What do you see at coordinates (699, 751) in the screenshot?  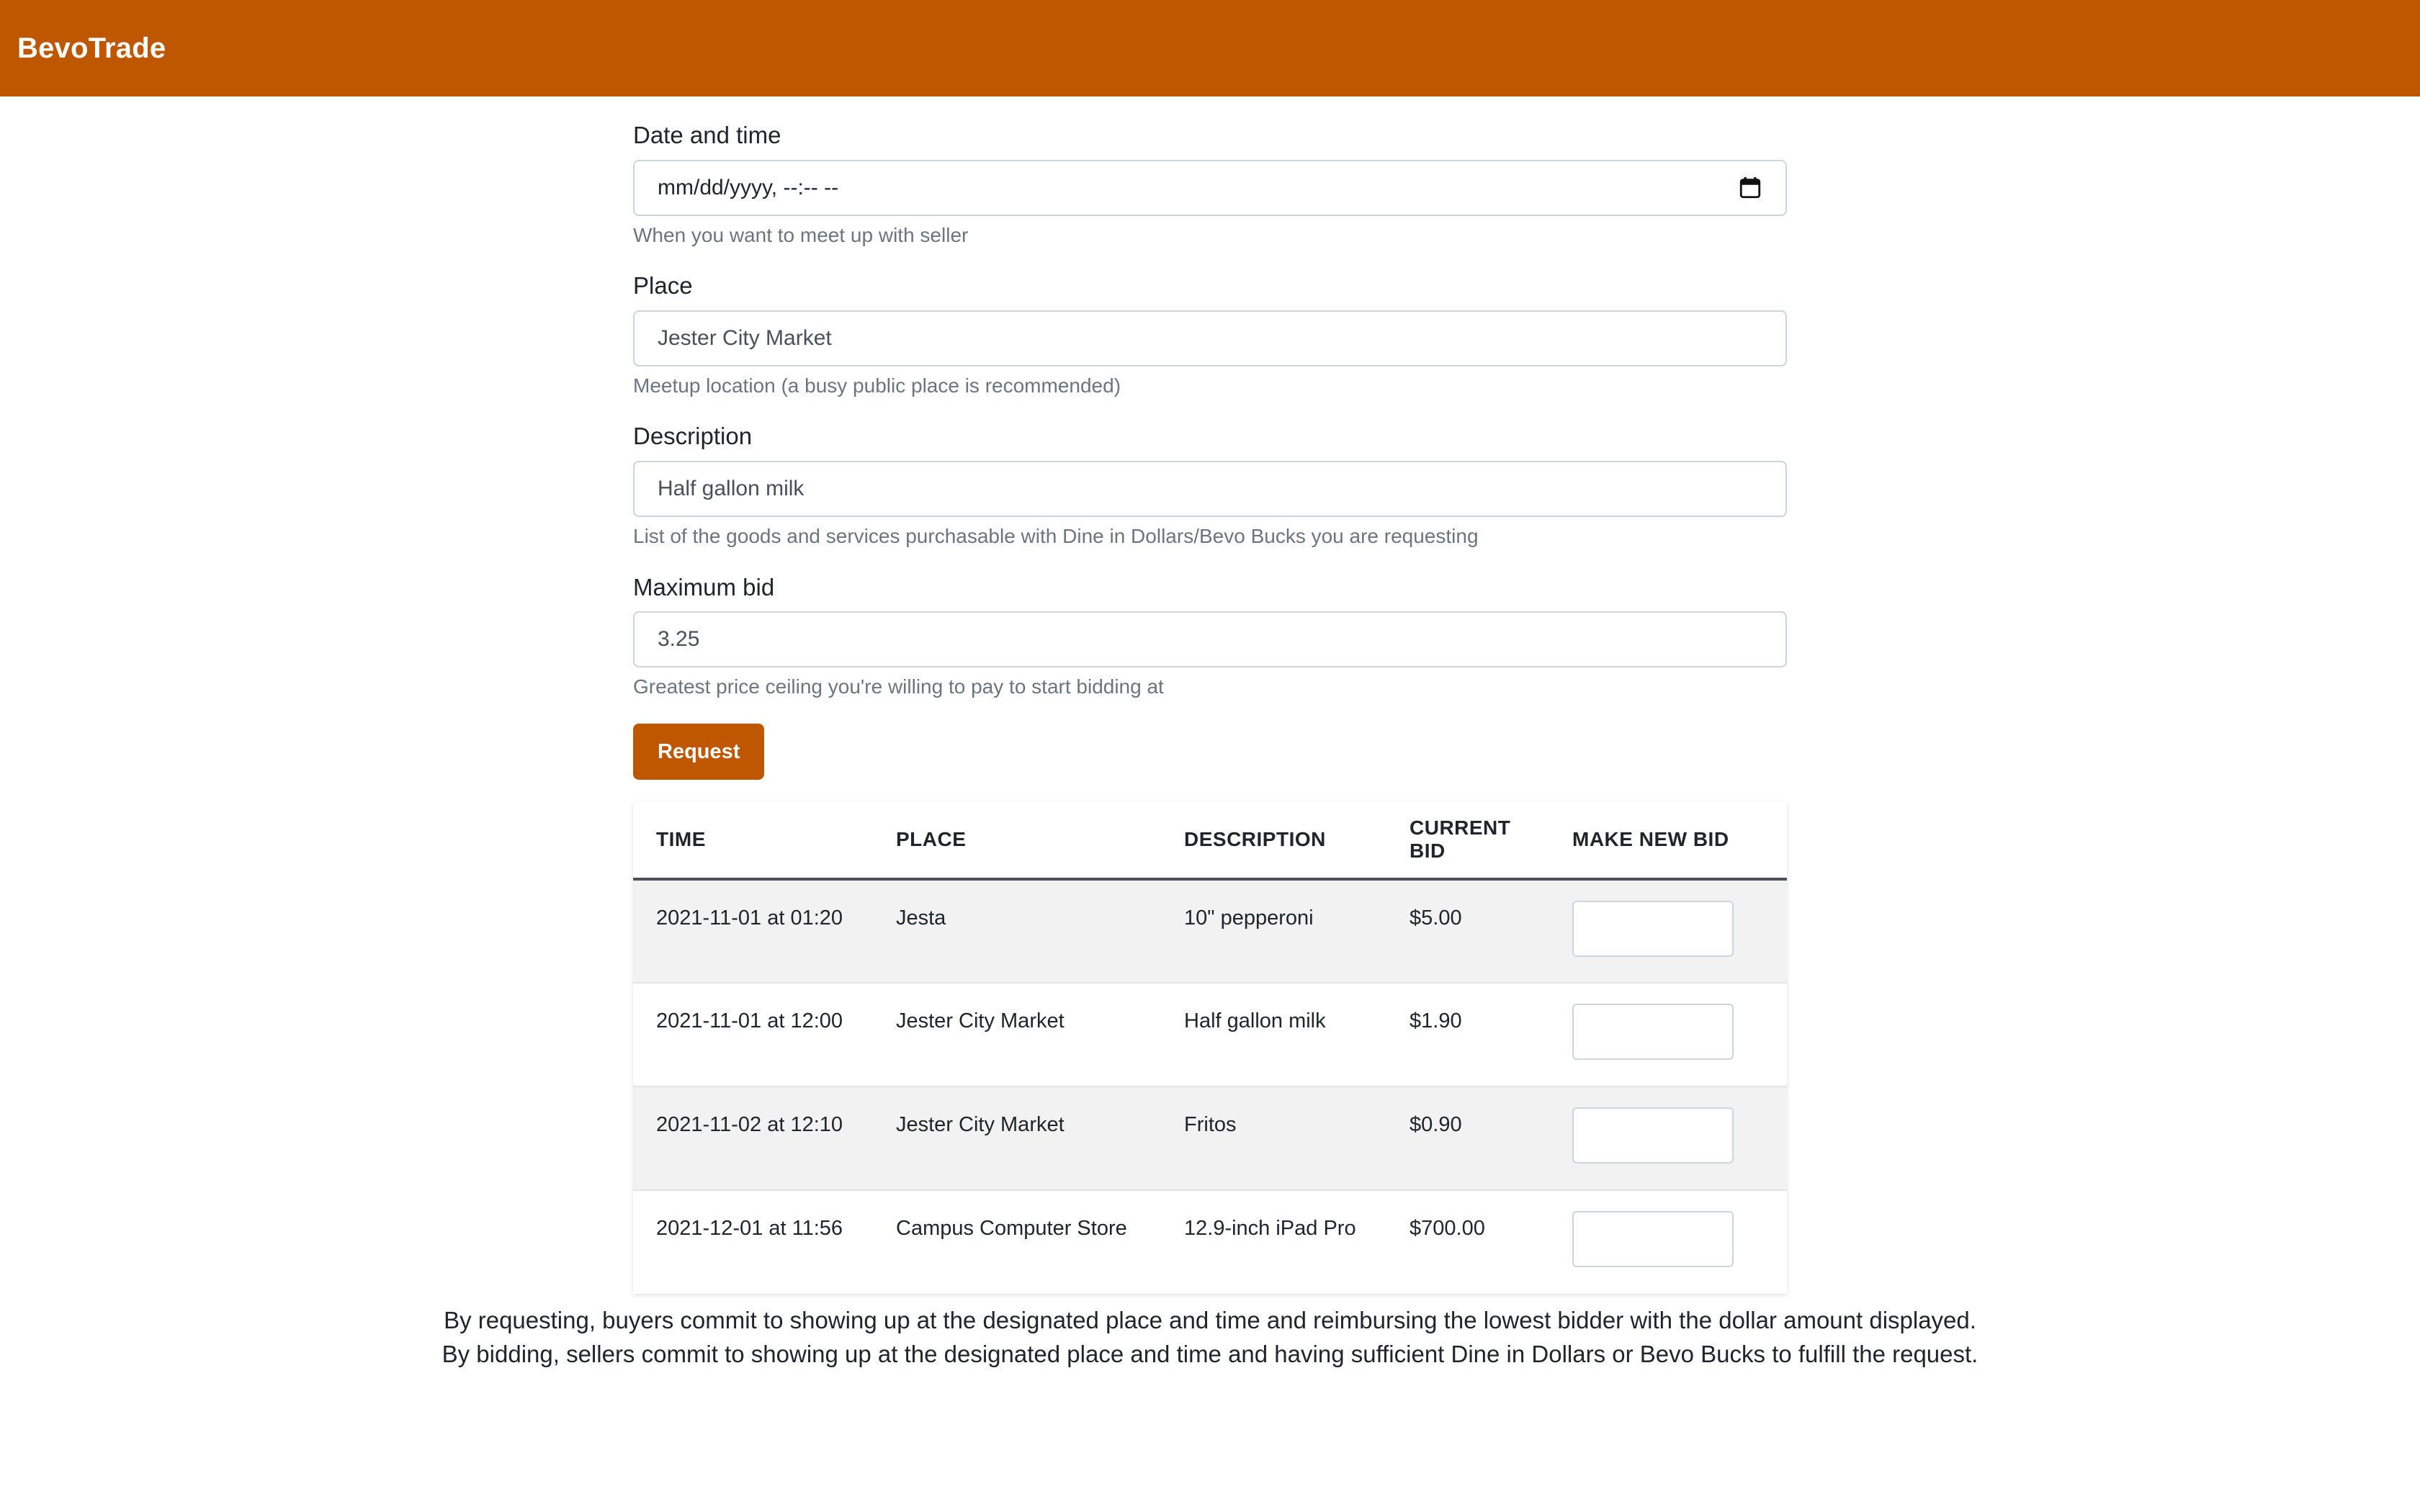 I see `request-button: Request` at bounding box center [699, 751].